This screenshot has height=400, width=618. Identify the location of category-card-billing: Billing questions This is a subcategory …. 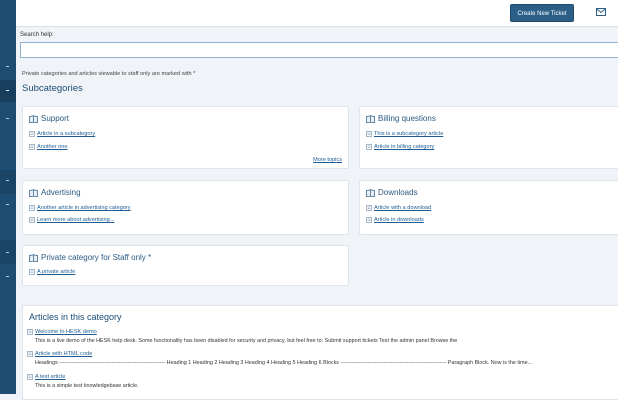
(488, 137).